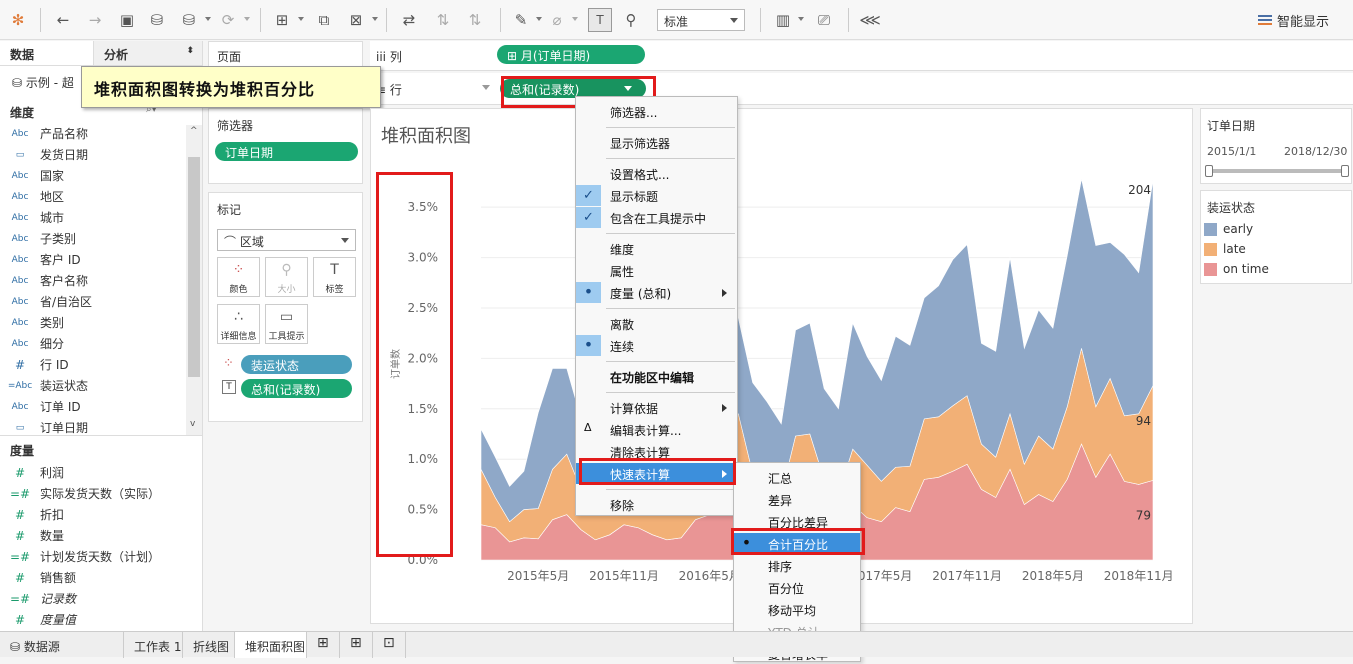 Image resolution: width=1353 pixels, height=664 pixels. I want to click on dimension-field: Abc 订单 ID, so click(93, 406).